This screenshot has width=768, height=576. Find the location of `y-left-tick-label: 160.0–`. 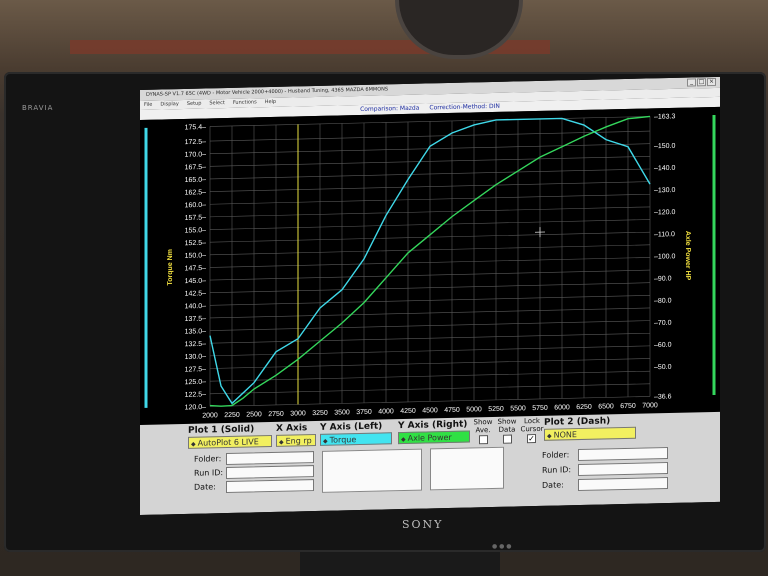

y-left-tick-label: 160.0– is located at coordinates (196, 205).